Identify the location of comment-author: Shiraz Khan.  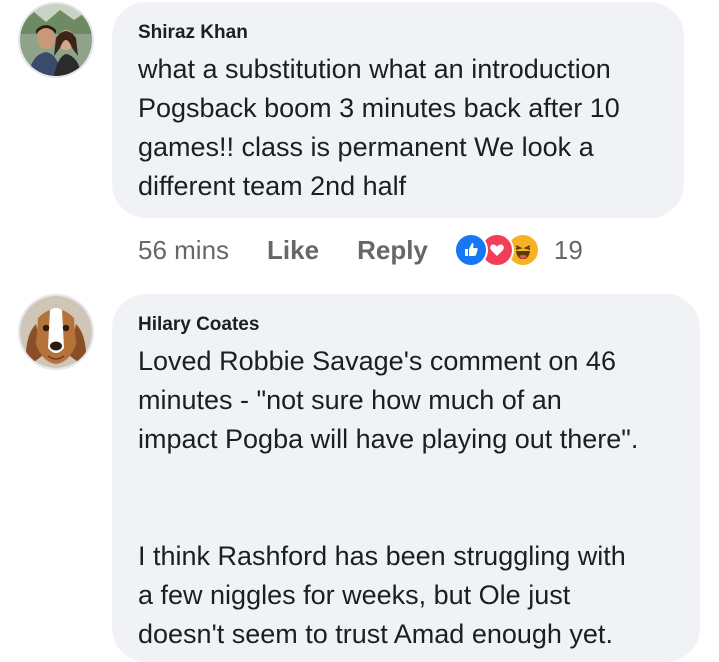
(398, 33).